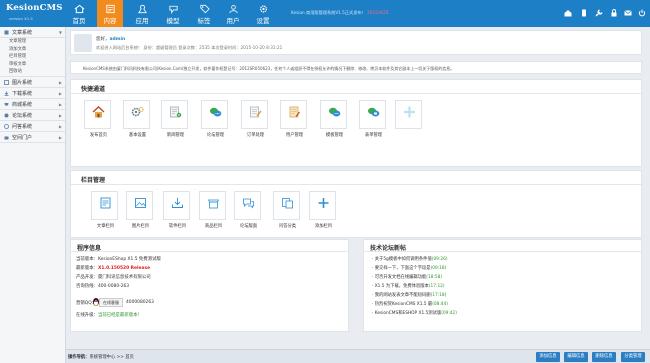 Image resolution: width=650 pixels, height=363 pixels. I want to click on nav-user: 用户, so click(233, 13).